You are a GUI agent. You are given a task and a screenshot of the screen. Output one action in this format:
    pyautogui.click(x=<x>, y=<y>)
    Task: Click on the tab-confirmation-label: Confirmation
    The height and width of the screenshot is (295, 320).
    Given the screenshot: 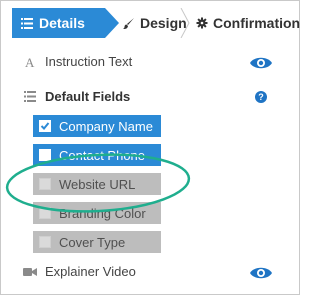 What is the action you would take?
    pyautogui.click(x=257, y=23)
    